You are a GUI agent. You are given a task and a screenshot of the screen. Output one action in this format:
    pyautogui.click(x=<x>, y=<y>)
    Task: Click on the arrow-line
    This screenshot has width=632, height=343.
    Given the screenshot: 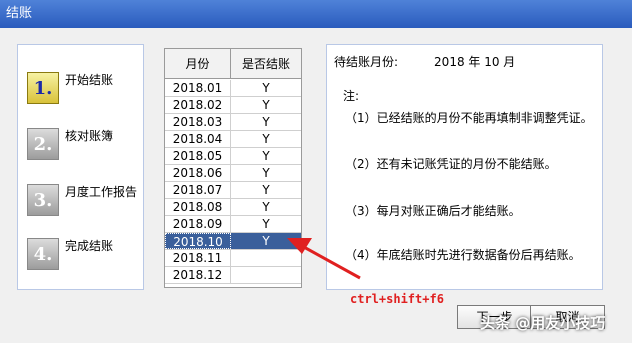 What is the action you would take?
    pyautogui.click(x=331, y=262)
    